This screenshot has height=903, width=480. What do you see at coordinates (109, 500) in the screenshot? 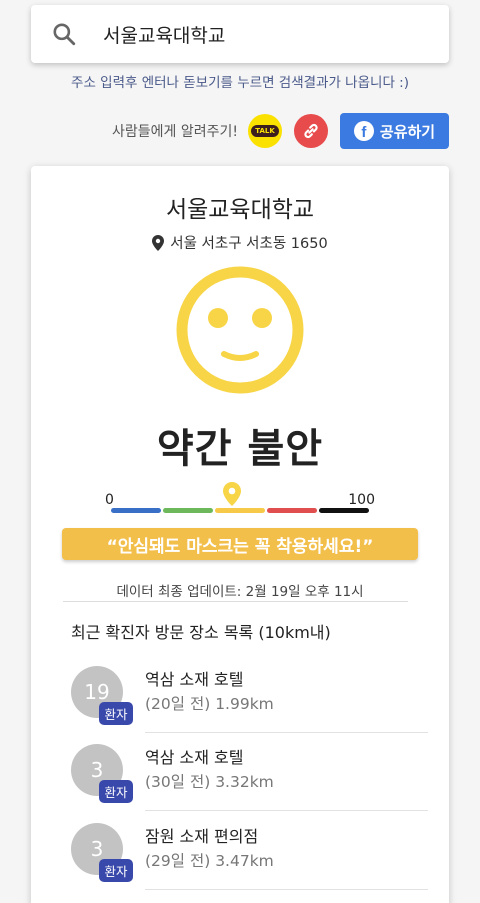
I see `gauge-min-label: 0` at bounding box center [109, 500].